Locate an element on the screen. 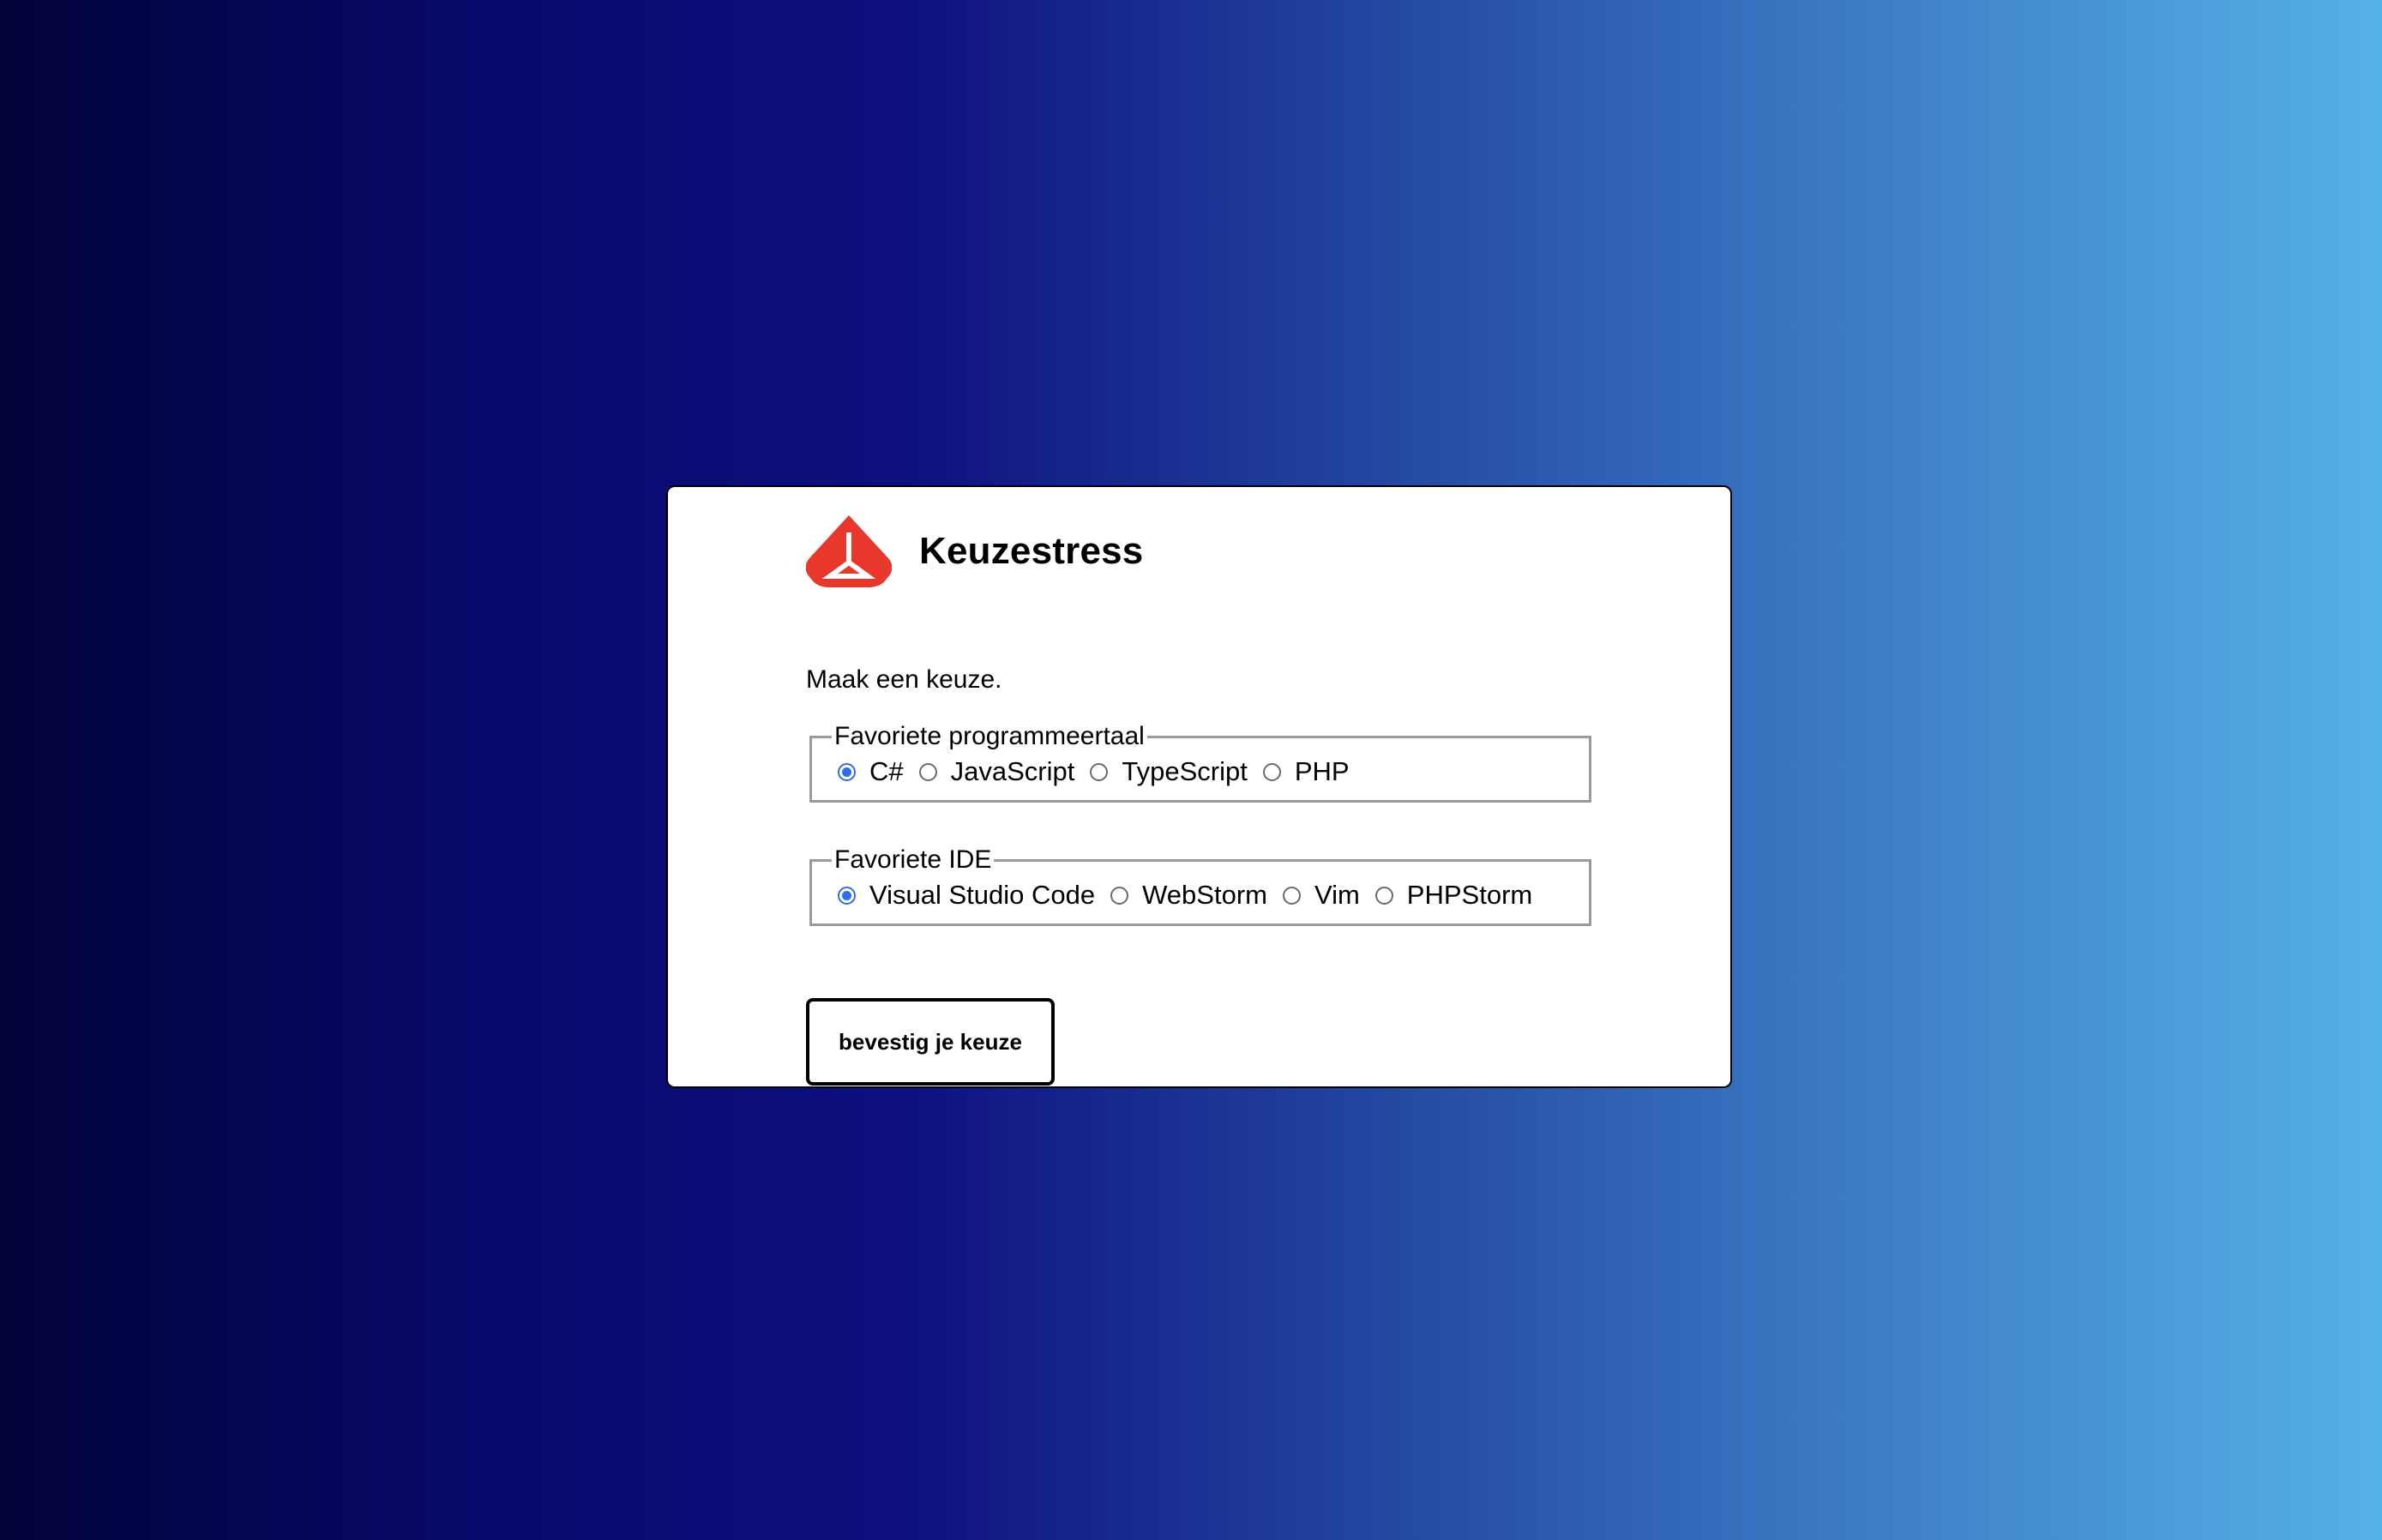  radio-group-ide: Visual Studio Code WebStorm Vim PHPStorm is located at coordinates (1214, 895).